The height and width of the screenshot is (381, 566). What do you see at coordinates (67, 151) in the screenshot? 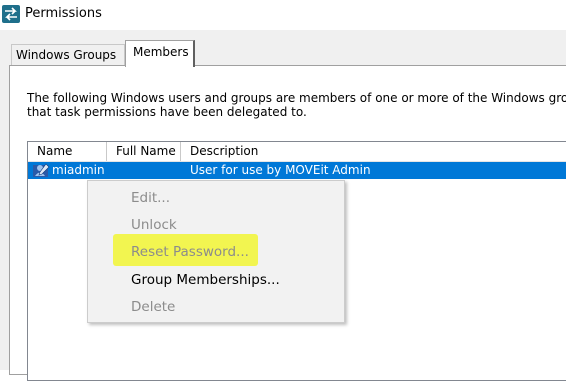
I see `column-header-name: Name` at bounding box center [67, 151].